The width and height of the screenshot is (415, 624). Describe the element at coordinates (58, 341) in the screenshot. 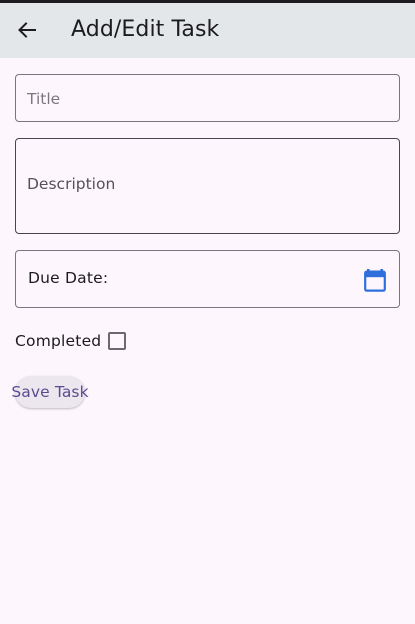

I see `completed-label: Completed` at that location.